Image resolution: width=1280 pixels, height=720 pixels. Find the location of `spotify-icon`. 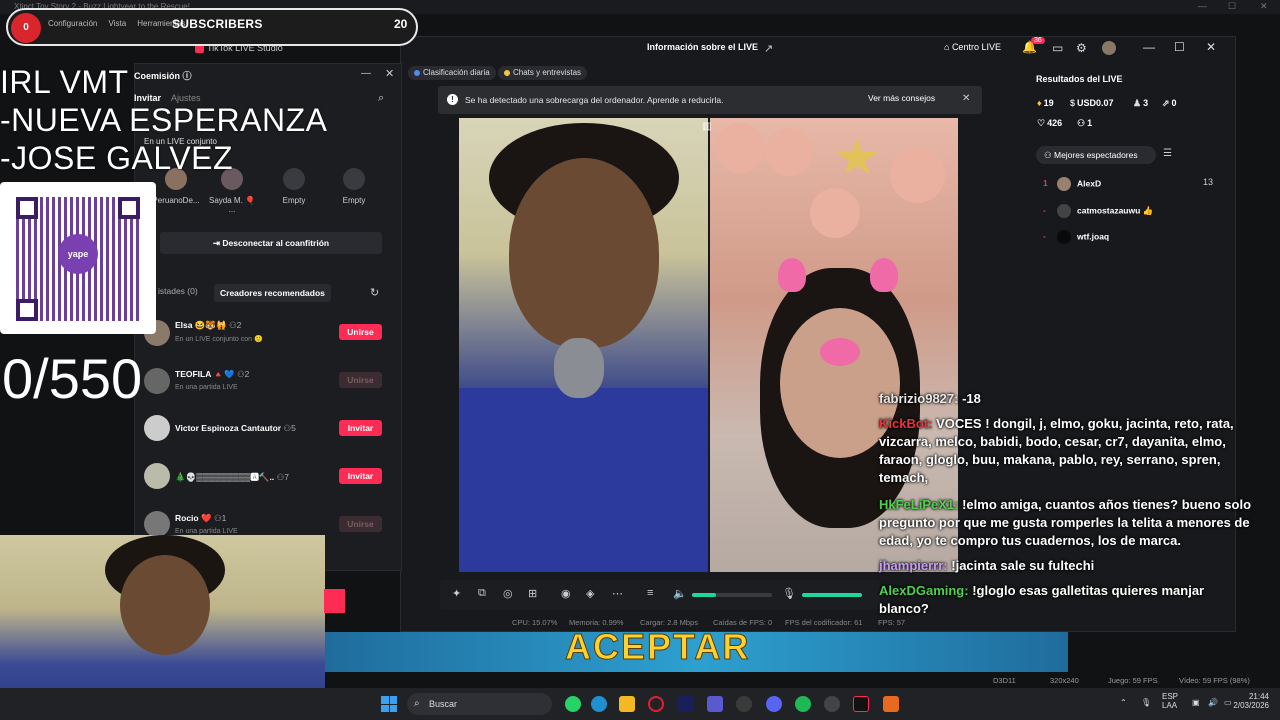

spotify-icon is located at coordinates (803, 704).